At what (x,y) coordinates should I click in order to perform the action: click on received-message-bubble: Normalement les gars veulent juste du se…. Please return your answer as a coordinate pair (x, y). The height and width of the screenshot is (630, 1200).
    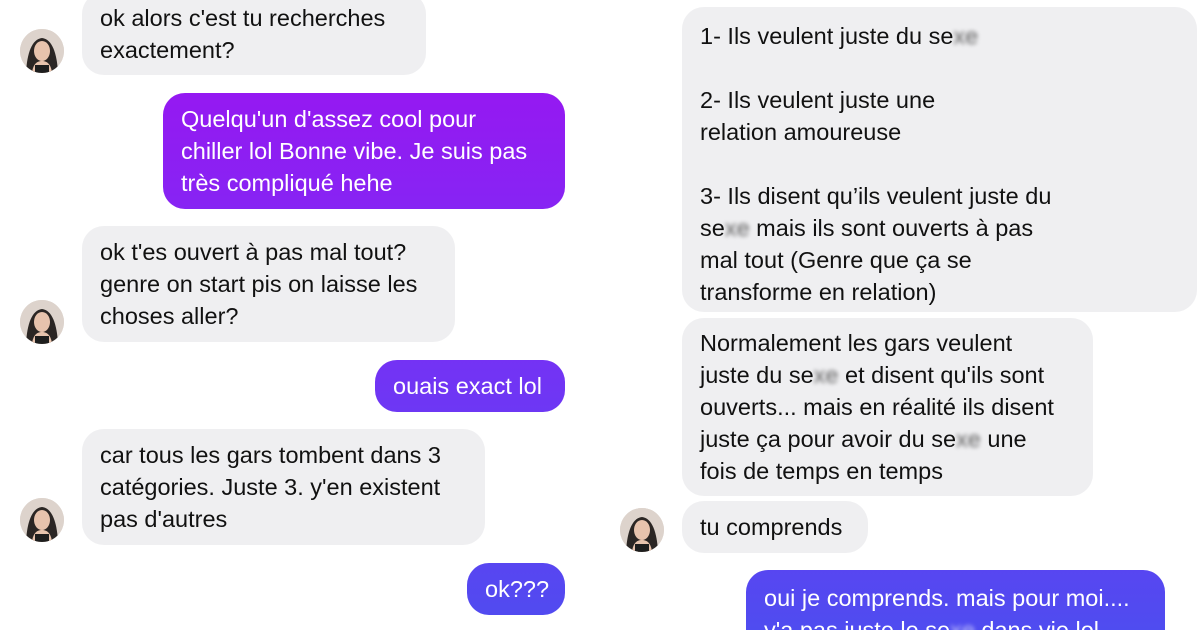
    Looking at the image, I should click on (887, 407).